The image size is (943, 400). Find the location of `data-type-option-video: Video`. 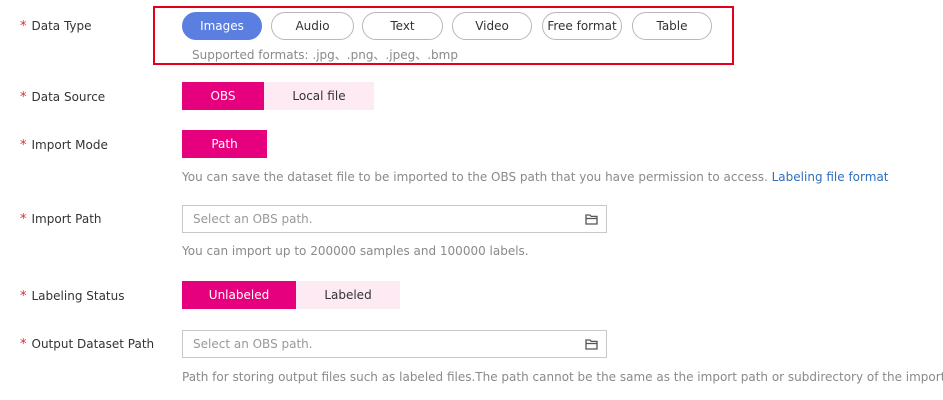

data-type-option-video: Video is located at coordinates (492, 26).